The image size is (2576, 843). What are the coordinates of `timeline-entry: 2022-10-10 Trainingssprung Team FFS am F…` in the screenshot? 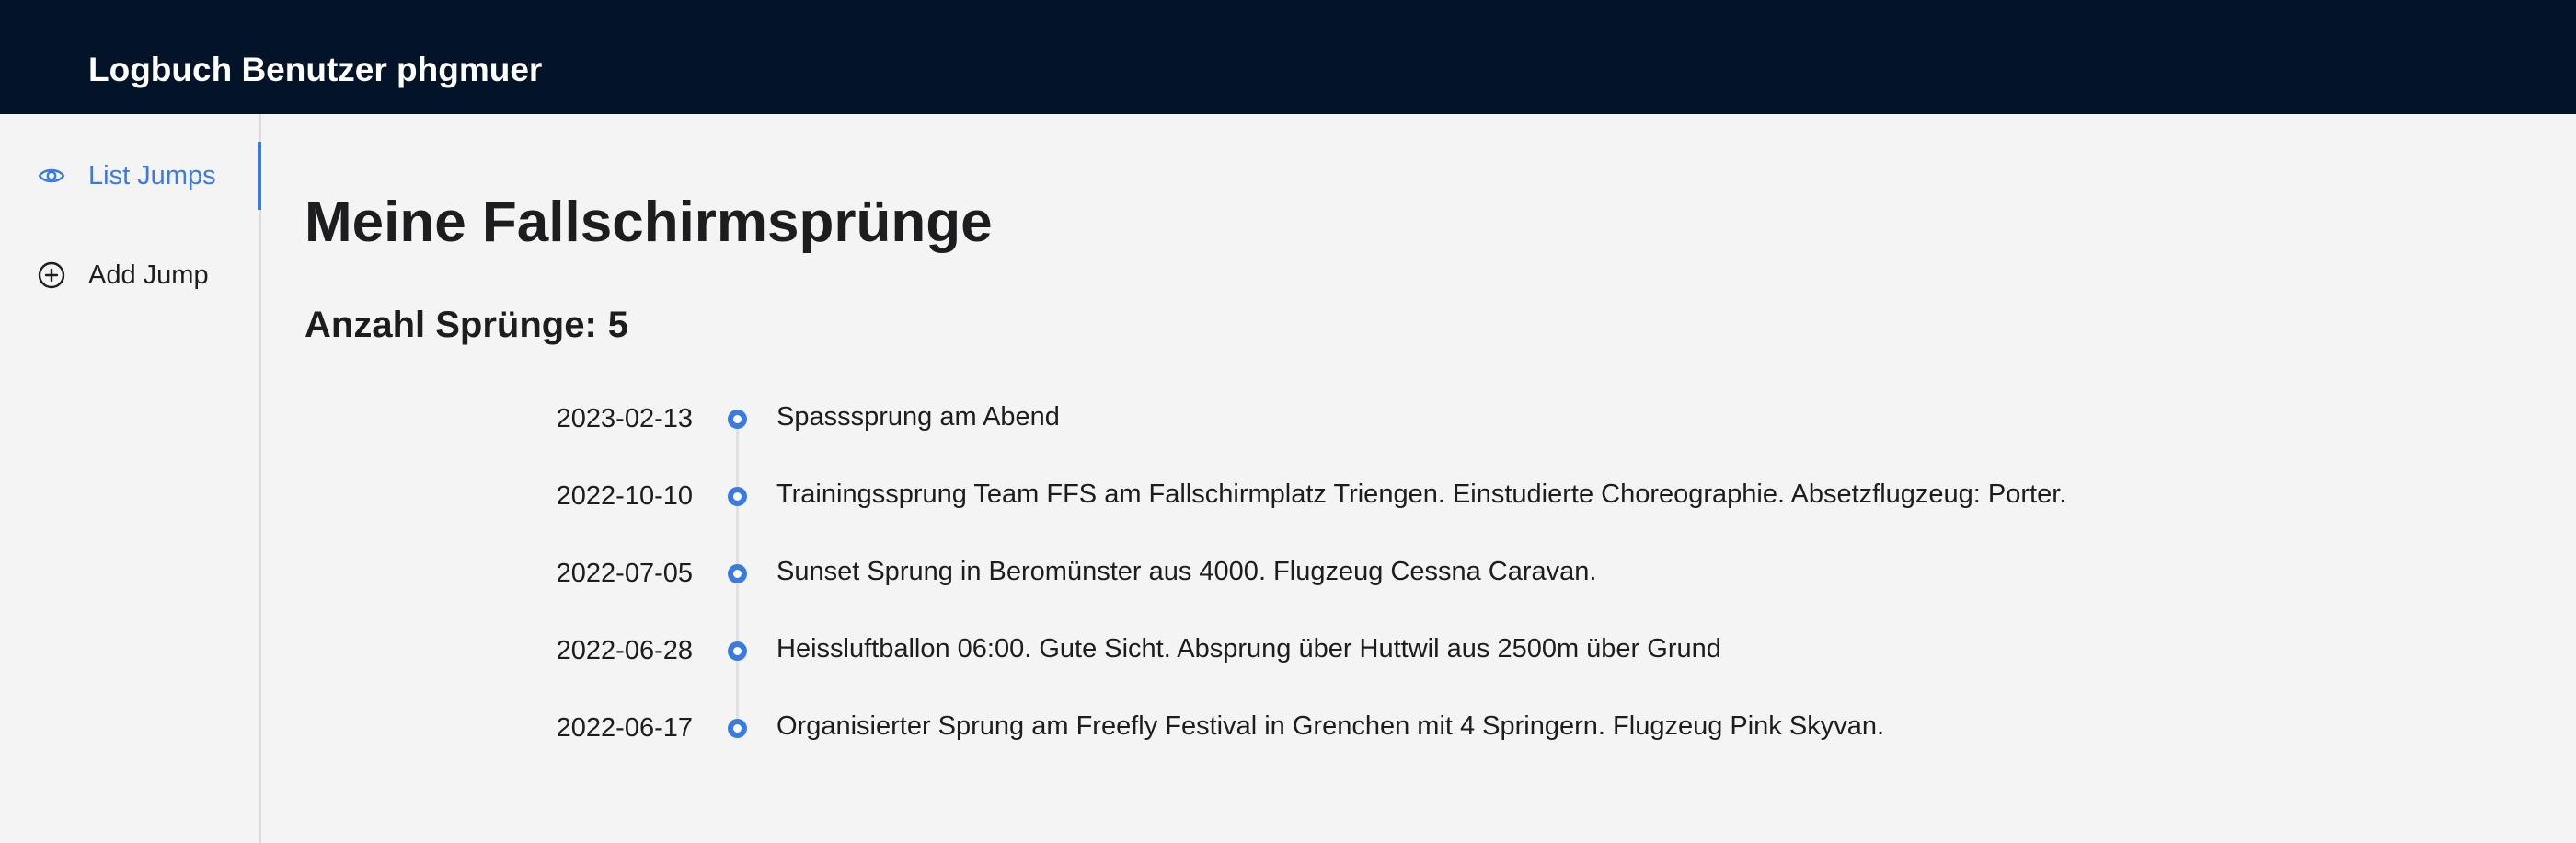 It's located at (1418, 495).